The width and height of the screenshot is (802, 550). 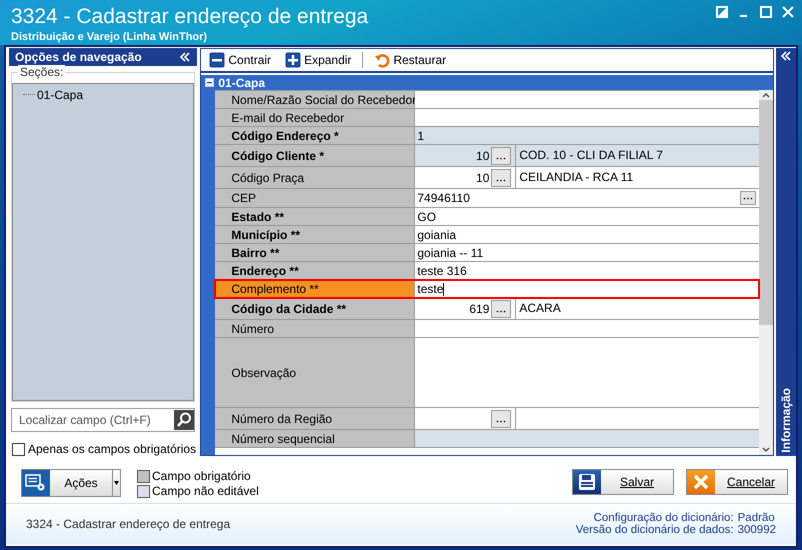 What do you see at coordinates (103, 420) in the screenshot?
I see `search-field: Localizar campo (Ctrl+F)` at bounding box center [103, 420].